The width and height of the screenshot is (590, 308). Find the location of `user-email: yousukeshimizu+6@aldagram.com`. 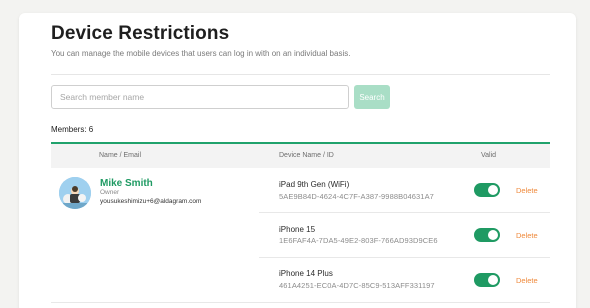

user-email: yousukeshimizu+6@aldagram.com is located at coordinates (151, 201).